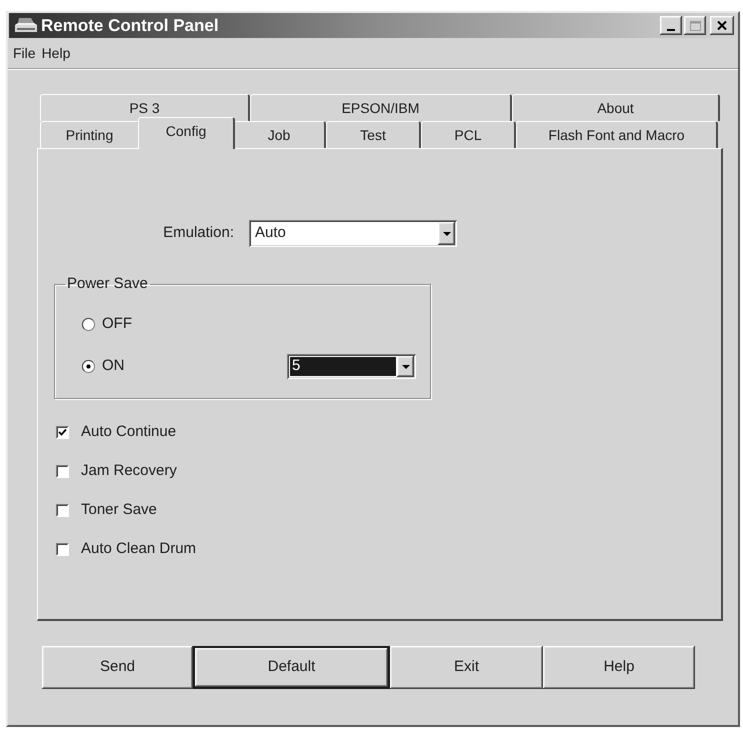 The image size is (743, 729). I want to click on checkbox-option: Jam Recovery, so click(116, 471).